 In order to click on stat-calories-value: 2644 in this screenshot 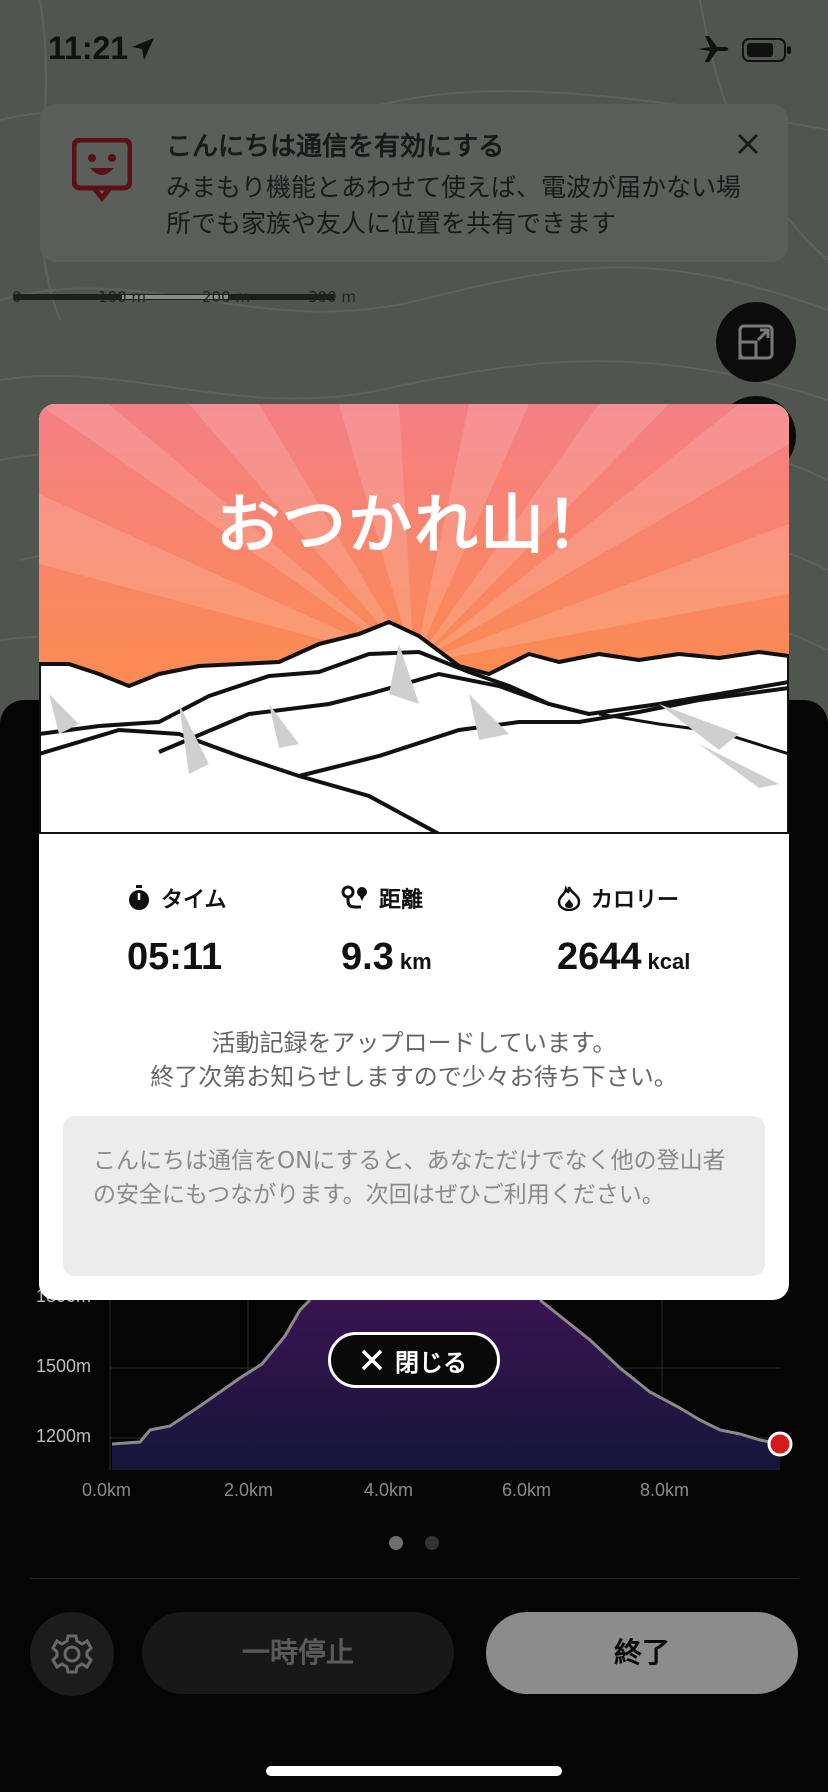, I will do `click(599, 957)`.